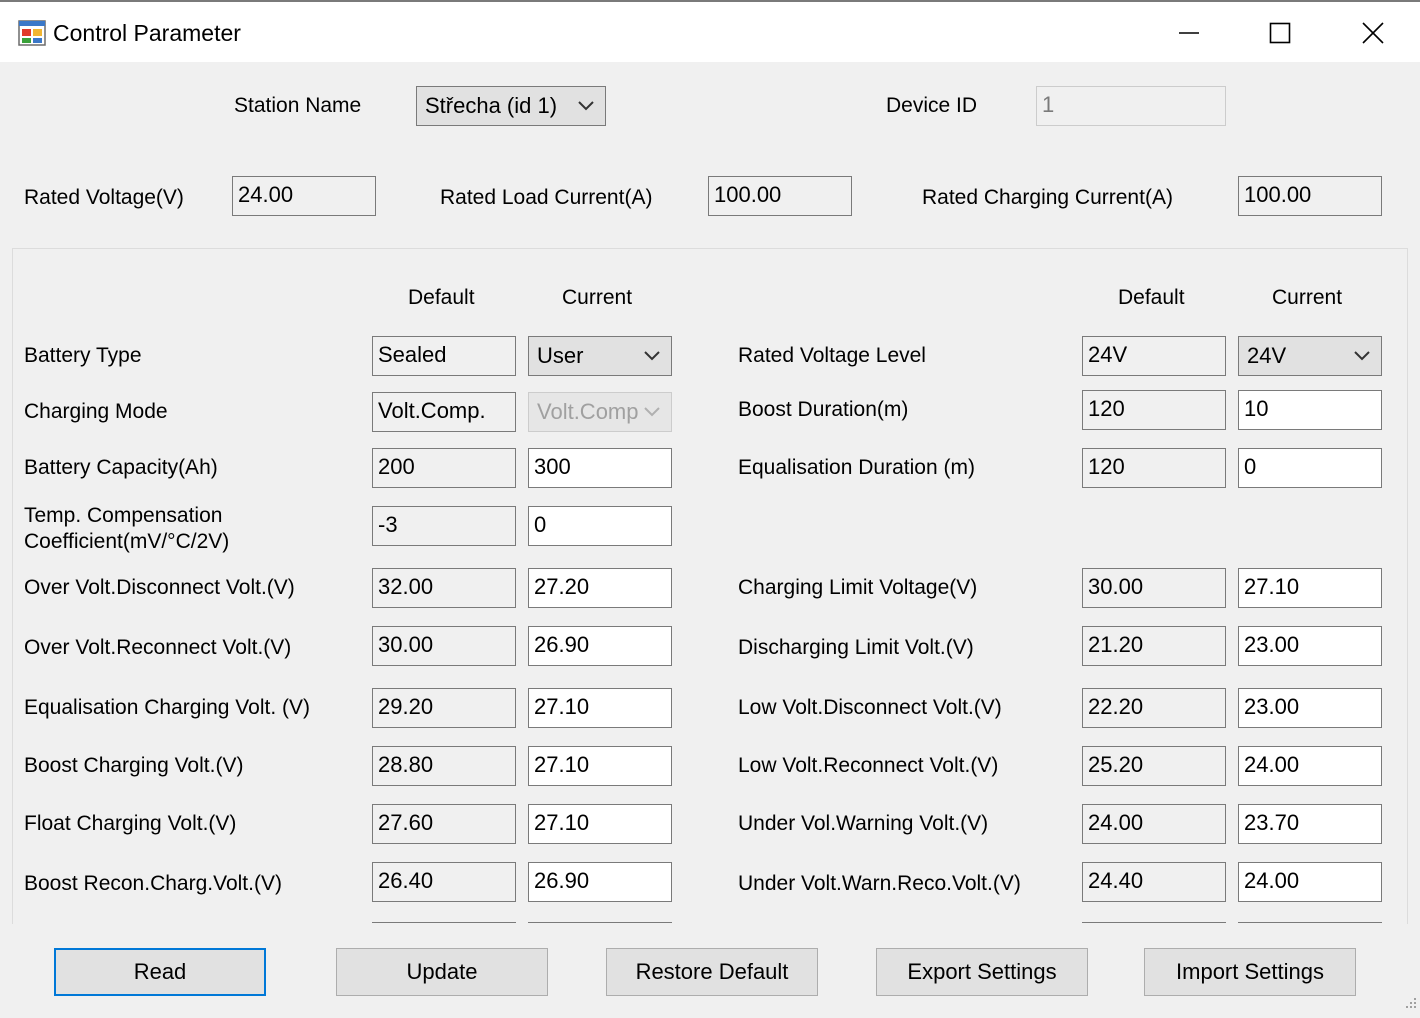 The height and width of the screenshot is (1018, 1420). What do you see at coordinates (104, 197) in the screenshot?
I see `rated-voltage-label: Rated Voltage(V)` at bounding box center [104, 197].